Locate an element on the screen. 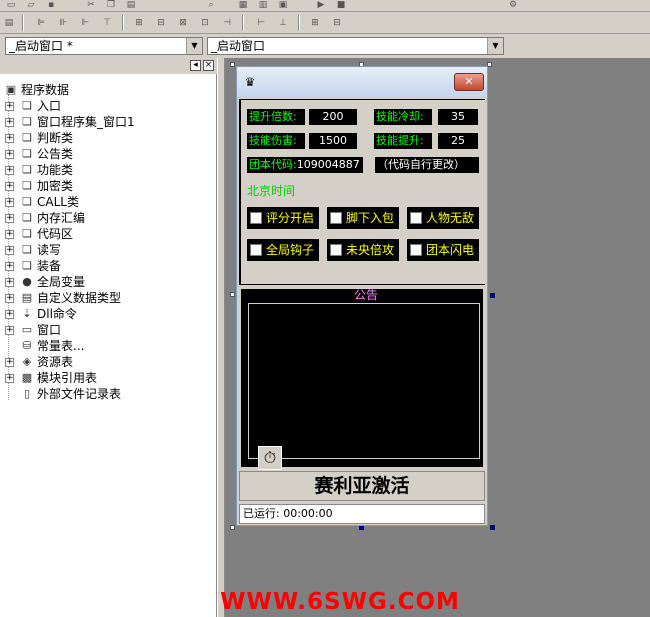 Image resolution: width=650 pixels, height=617 pixels. align-right-icon: ⊩ is located at coordinates (85, 23).